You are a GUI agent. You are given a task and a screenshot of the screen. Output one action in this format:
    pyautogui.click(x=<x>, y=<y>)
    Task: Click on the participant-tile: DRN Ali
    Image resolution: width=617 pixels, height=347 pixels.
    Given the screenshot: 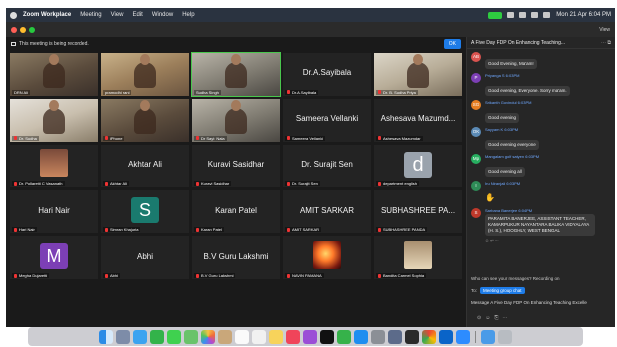 What is the action you would take?
    pyautogui.click(x=54, y=74)
    